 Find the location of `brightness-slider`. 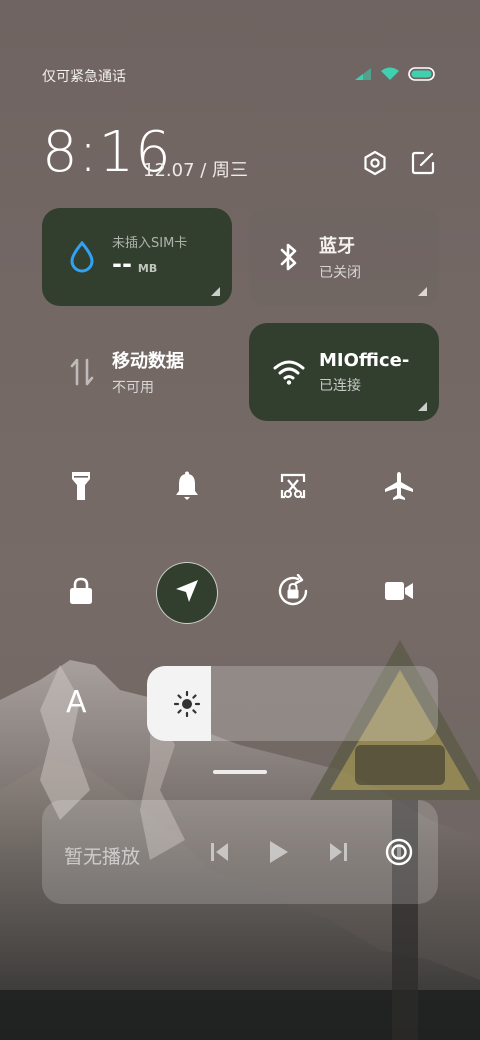

brightness-slider is located at coordinates (292, 703).